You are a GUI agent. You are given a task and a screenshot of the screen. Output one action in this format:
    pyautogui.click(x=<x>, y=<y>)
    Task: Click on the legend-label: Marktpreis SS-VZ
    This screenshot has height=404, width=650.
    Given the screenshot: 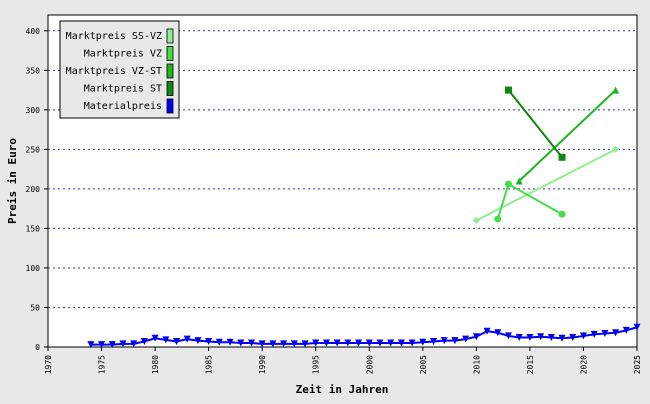 What is the action you would take?
    pyautogui.click(x=114, y=36)
    